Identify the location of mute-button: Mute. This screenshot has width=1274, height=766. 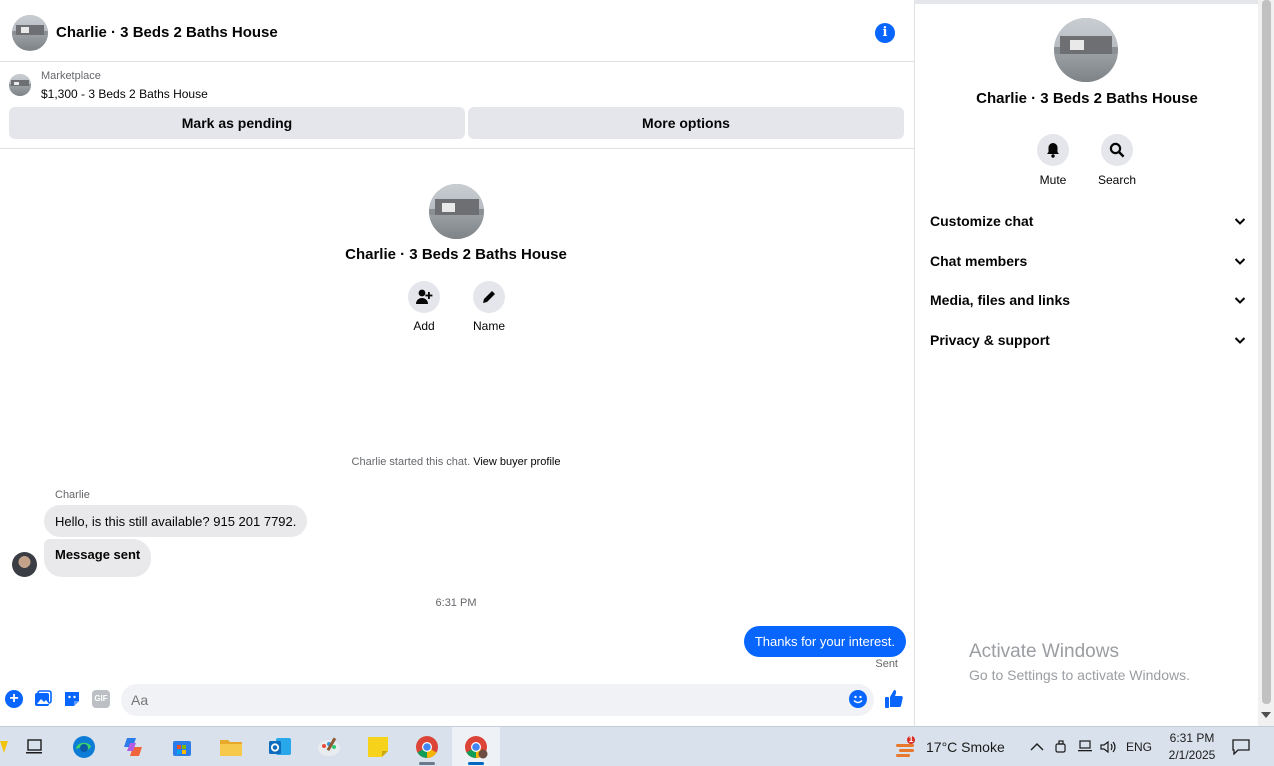
(1053, 160).